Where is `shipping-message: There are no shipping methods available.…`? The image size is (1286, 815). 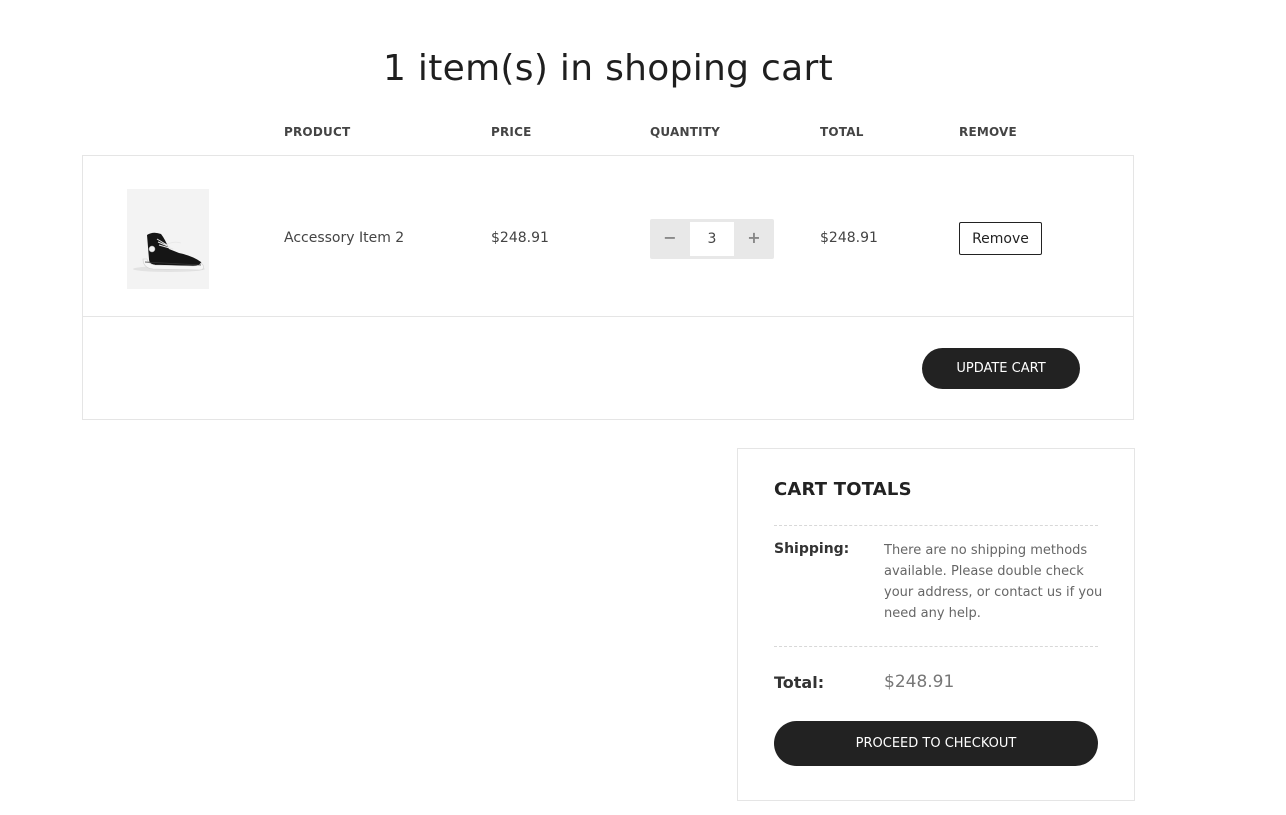 shipping-message: There are no shipping methods available.… is located at coordinates (993, 582).